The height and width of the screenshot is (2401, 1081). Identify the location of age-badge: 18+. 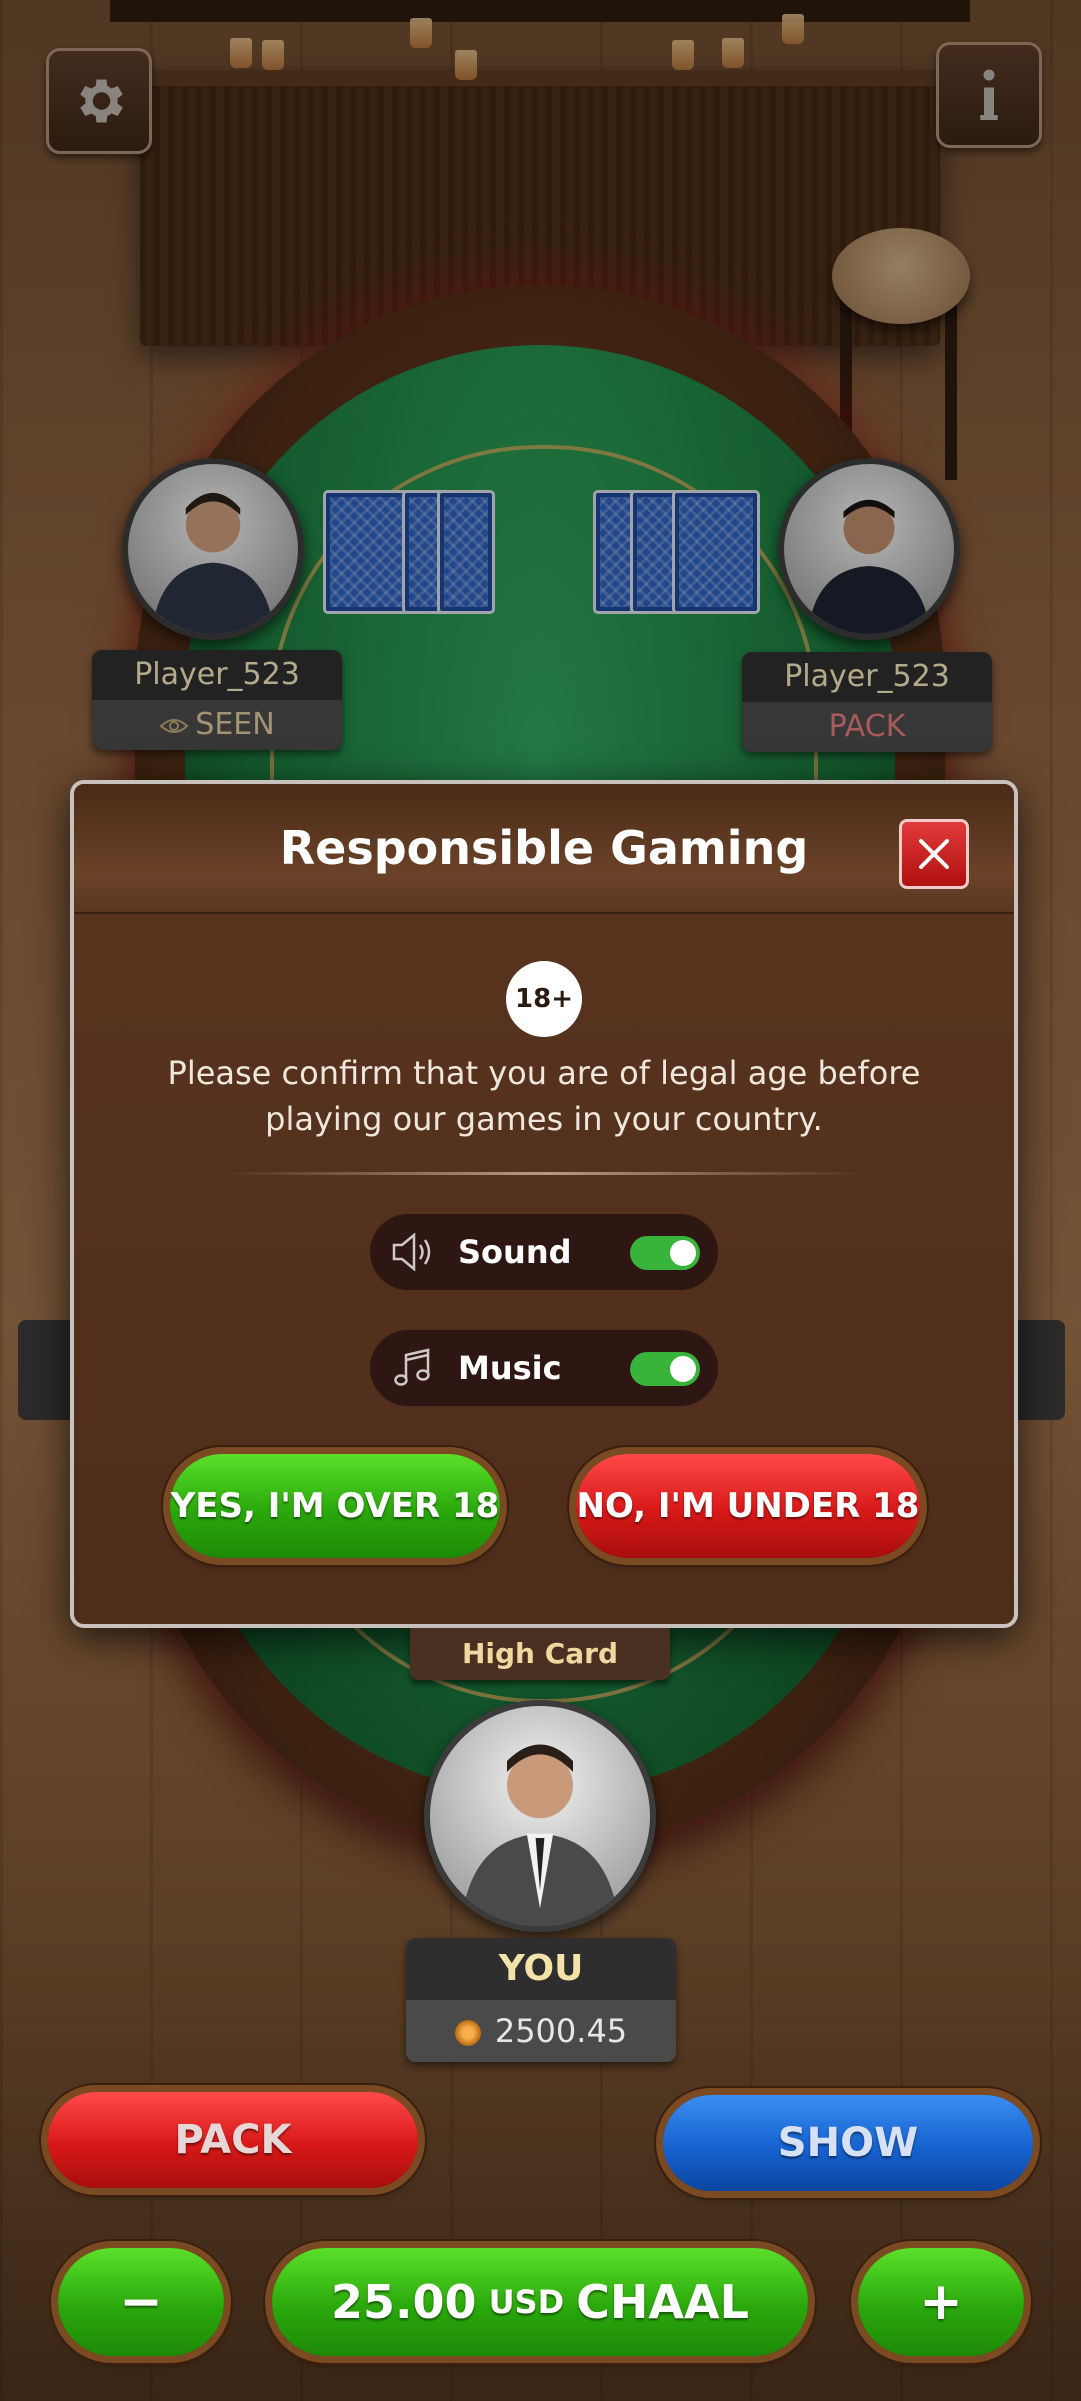
(544, 999).